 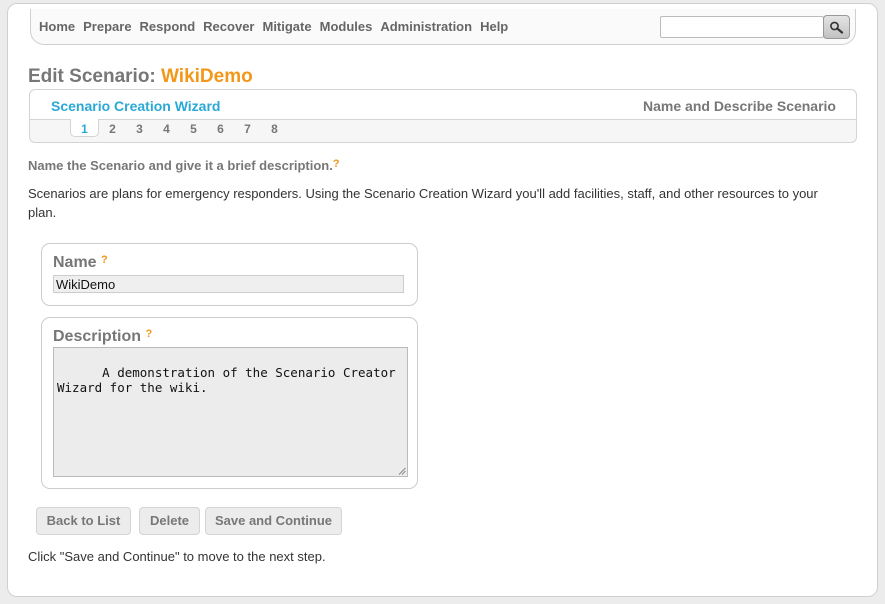 I want to click on wizard-step-title: Name and Describe Scenario, so click(x=739, y=106).